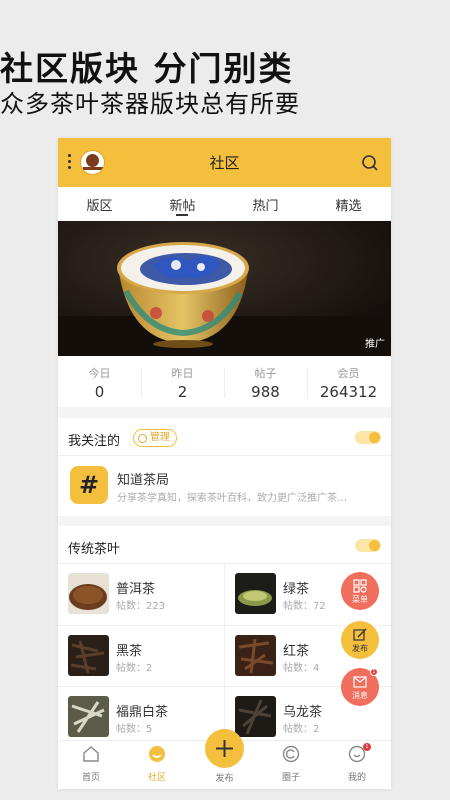 The image size is (450, 800). I want to click on category-count: 帖数：4, so click(301, 668).